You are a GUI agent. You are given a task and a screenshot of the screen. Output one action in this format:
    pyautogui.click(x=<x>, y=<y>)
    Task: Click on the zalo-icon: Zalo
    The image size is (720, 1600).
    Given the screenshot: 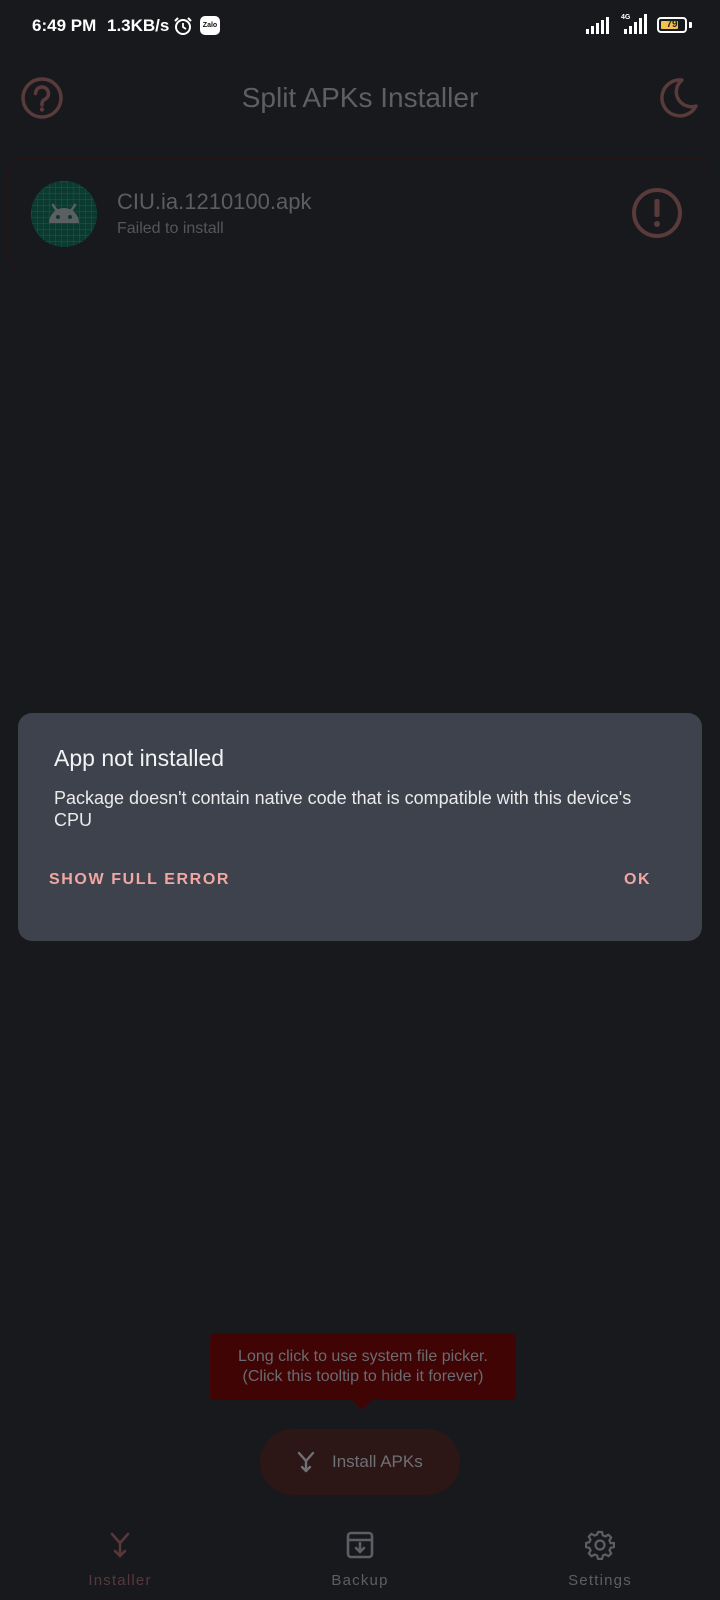 What is the action you would take?
    pyautogui.click(x=210, y=25)
    